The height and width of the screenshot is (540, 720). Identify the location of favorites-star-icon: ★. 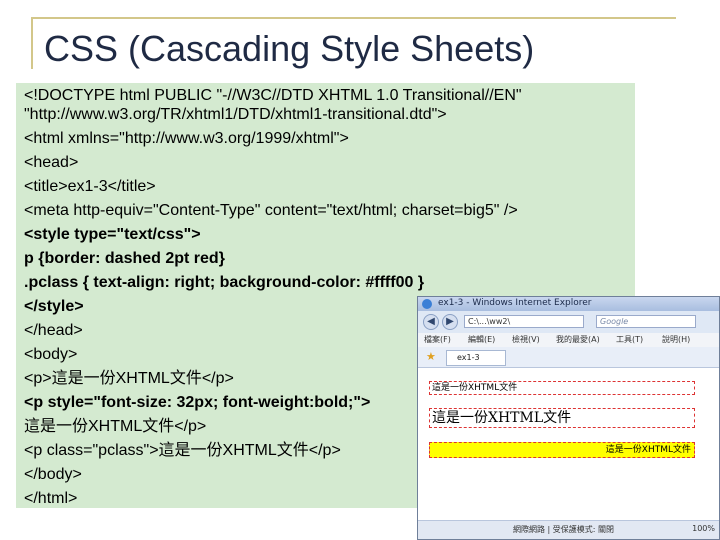
(431, 357).